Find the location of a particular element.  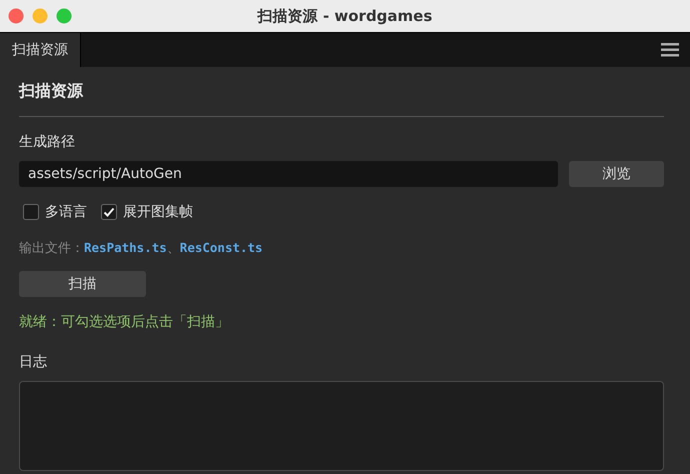

log-label: 日志 is located at coordinates (33, 362).